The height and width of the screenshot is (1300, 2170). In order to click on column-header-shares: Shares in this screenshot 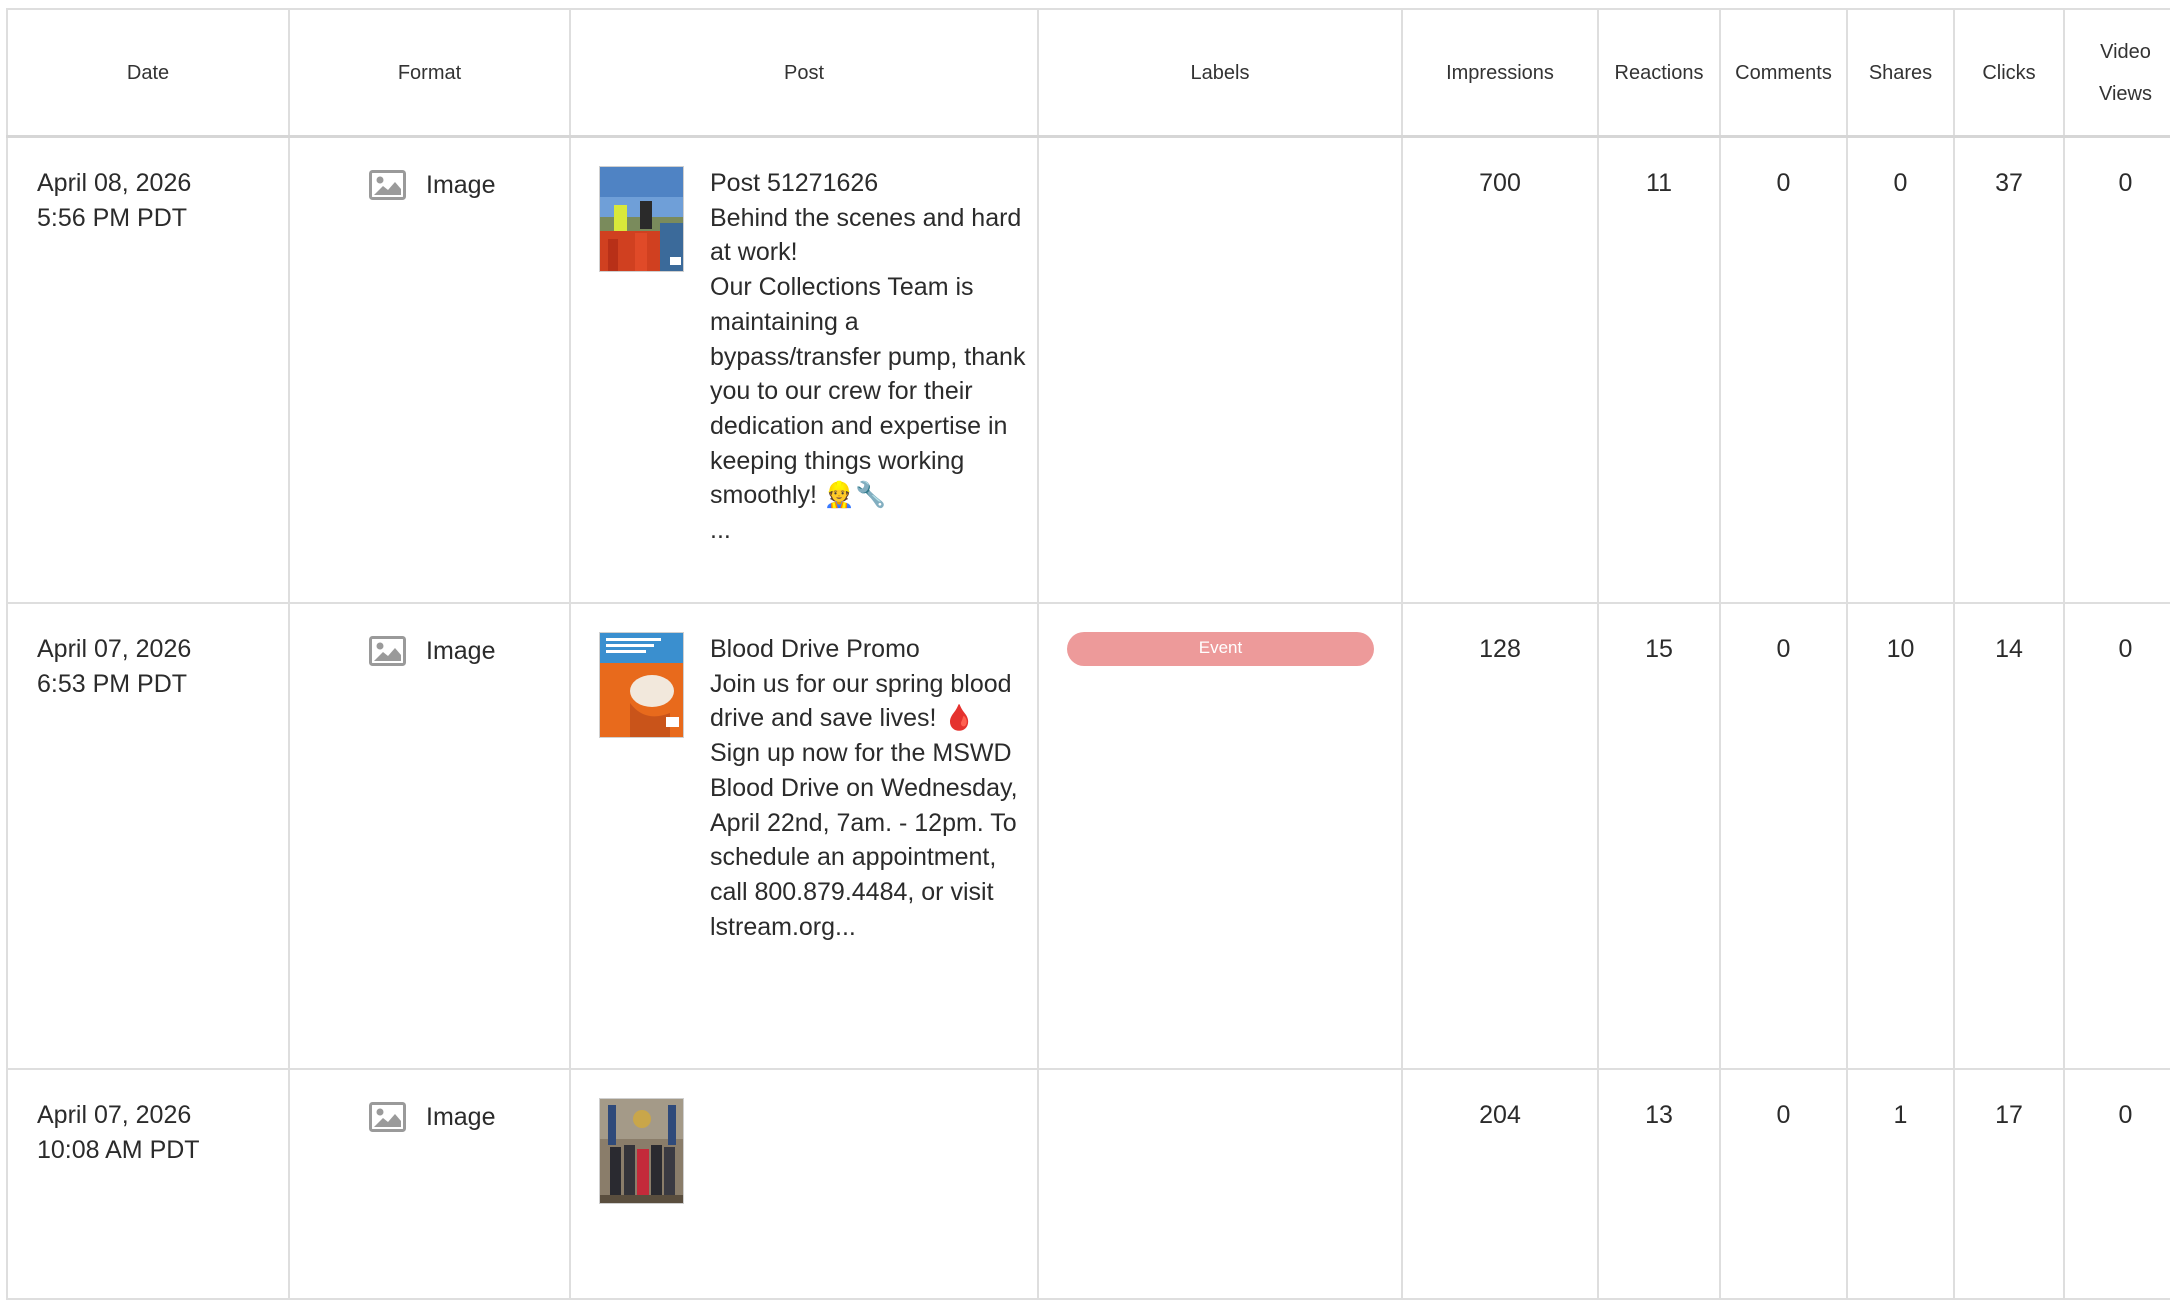, I will do `click(1900, 73)`.